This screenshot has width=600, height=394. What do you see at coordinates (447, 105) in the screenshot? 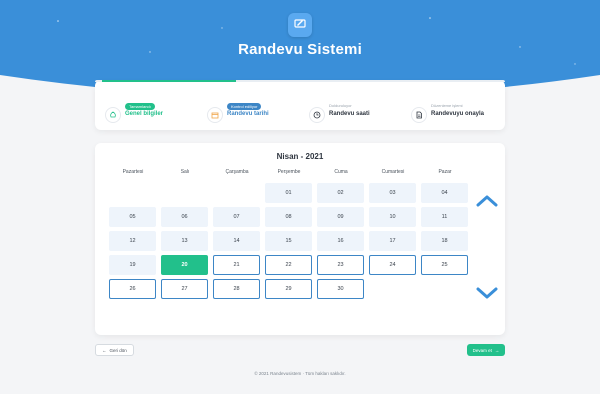
I see `step-caption: Düzenleme işlemi` at bounding box center [447, 105].